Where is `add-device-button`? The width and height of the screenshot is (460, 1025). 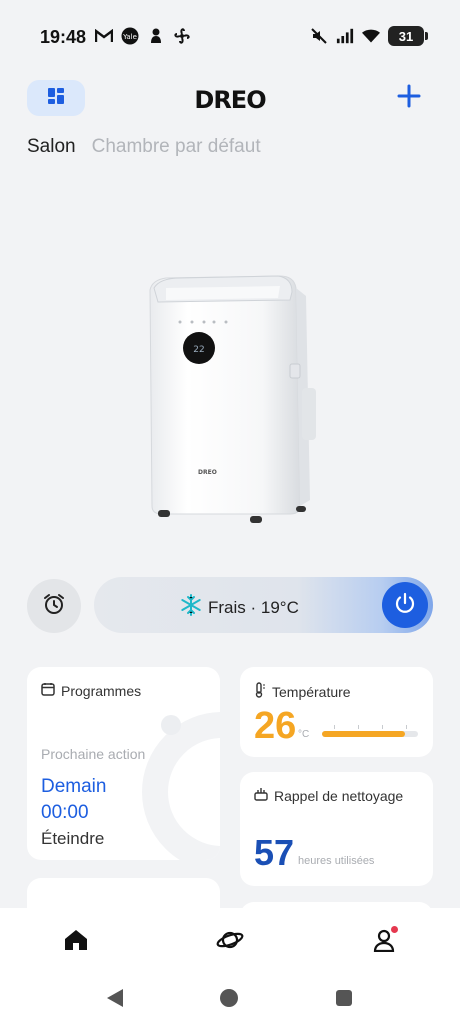 add-device-button is located at coordinates (409, 98).